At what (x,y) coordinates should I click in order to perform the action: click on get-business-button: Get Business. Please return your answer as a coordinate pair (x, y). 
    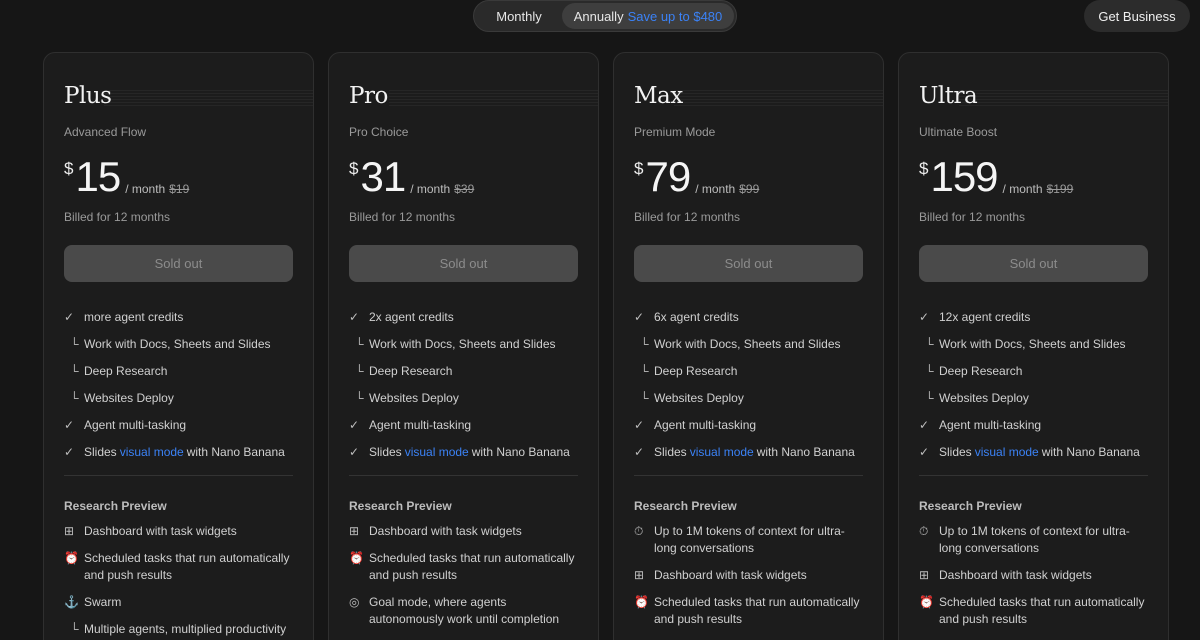
    Looking at the image, I should click on (1137, 16).